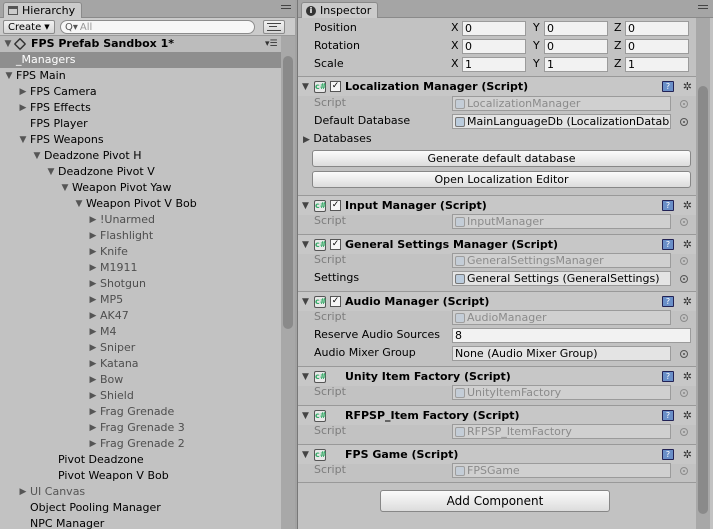  I want to click on hierarchy-item: ▼ FPS Main, so click(140, 76).